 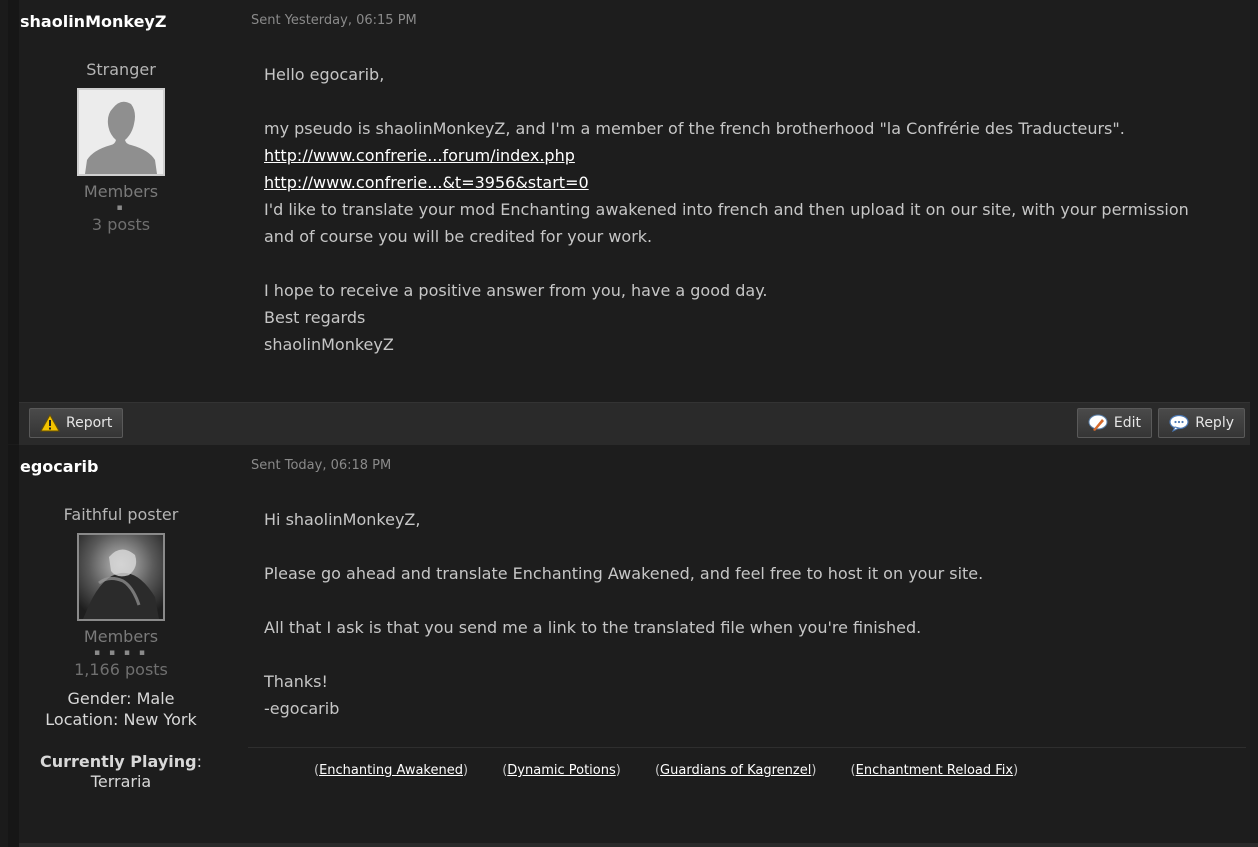 I want to click on currently-playing-colon: :, so click(x=199, y=761).